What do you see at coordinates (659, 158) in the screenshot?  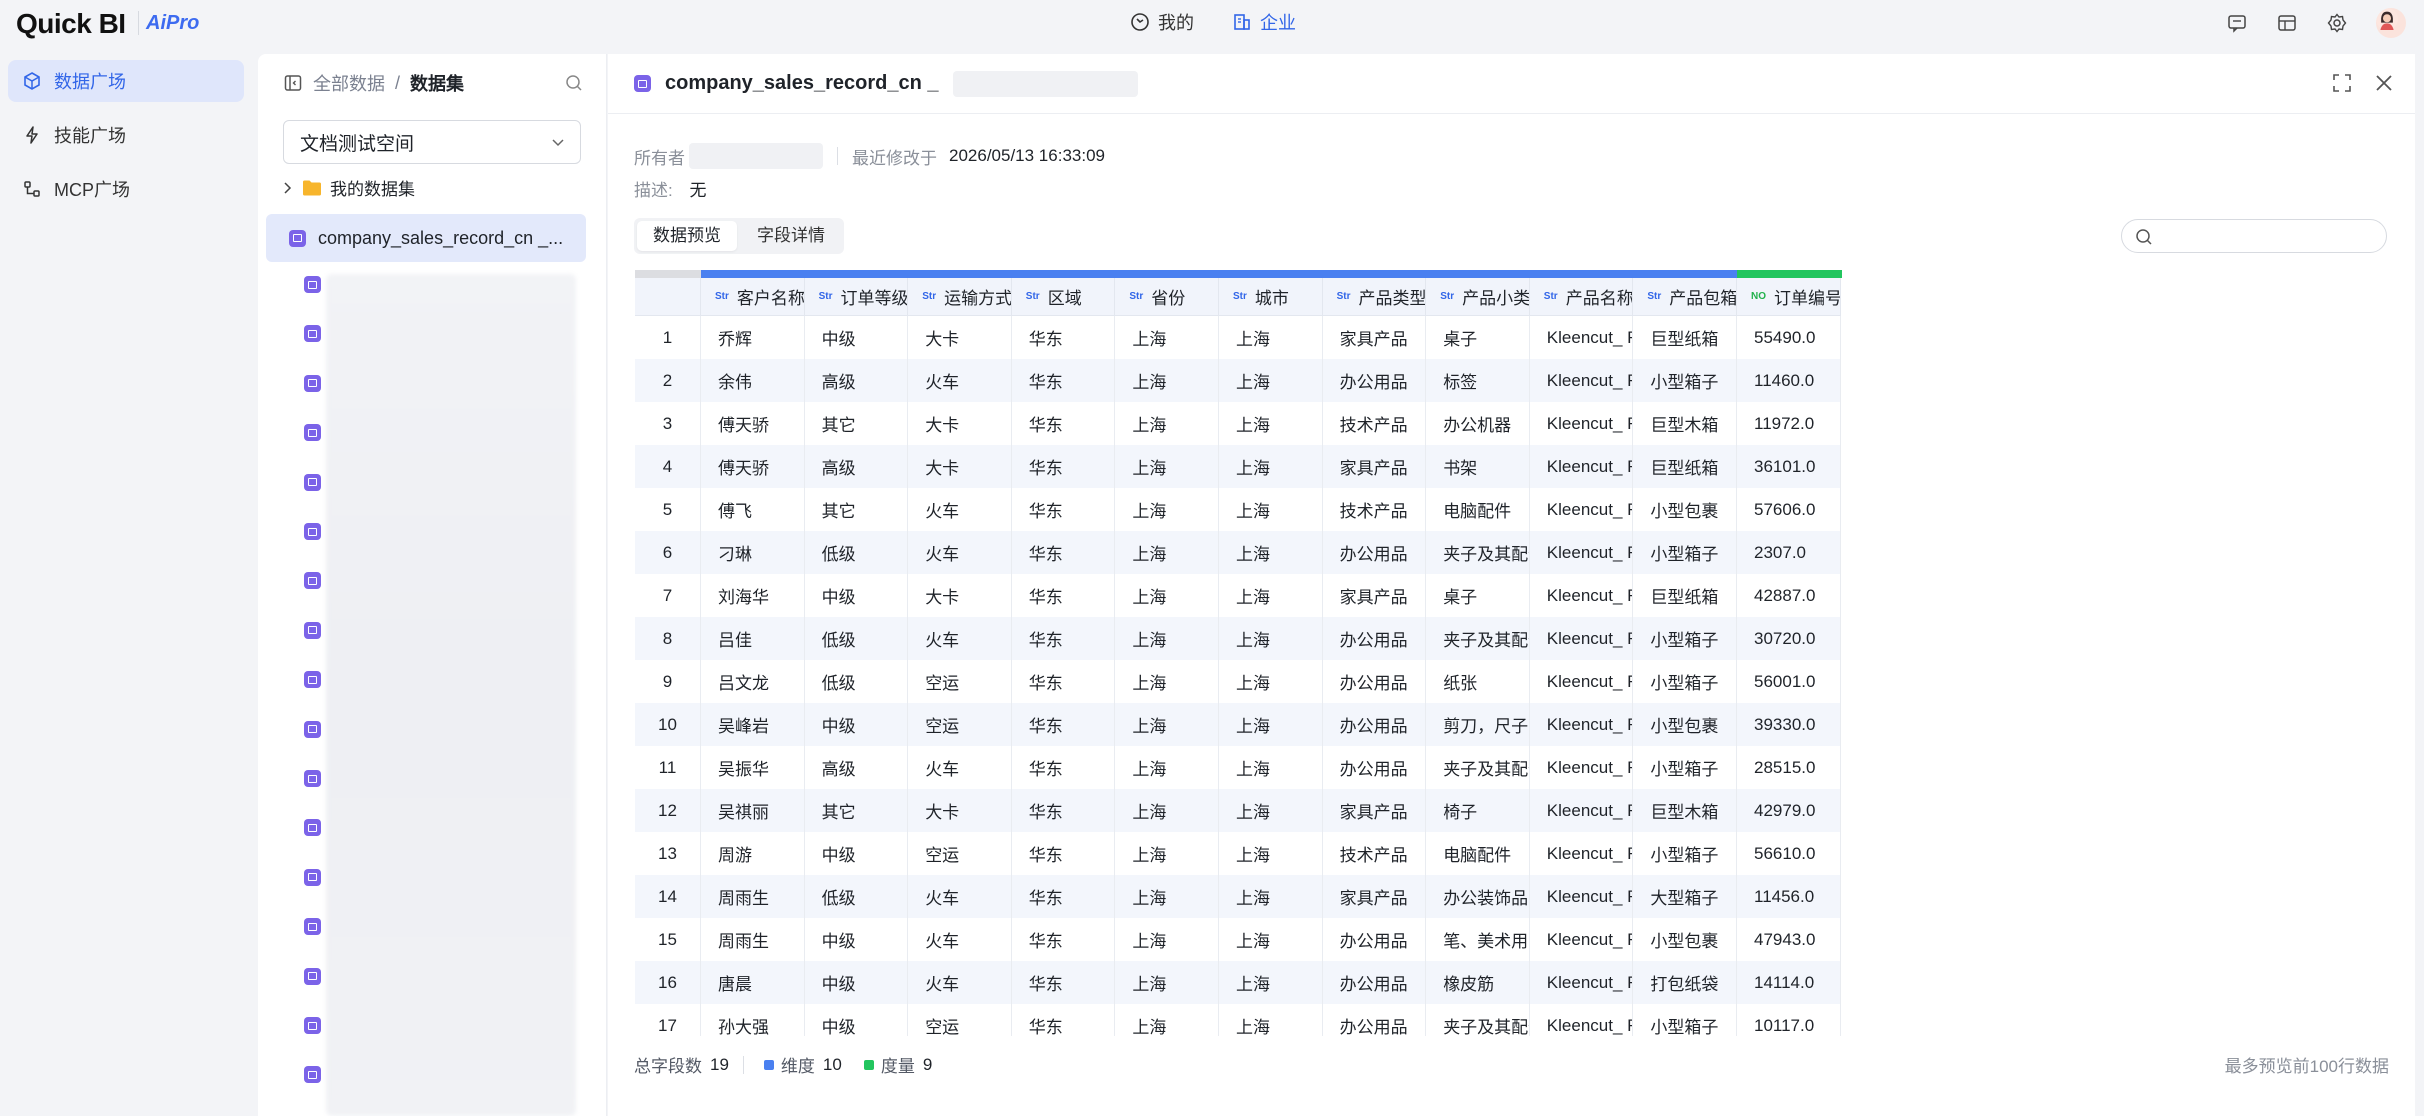 I see `owner-label: 所有者` at bounding box center [659, 158].